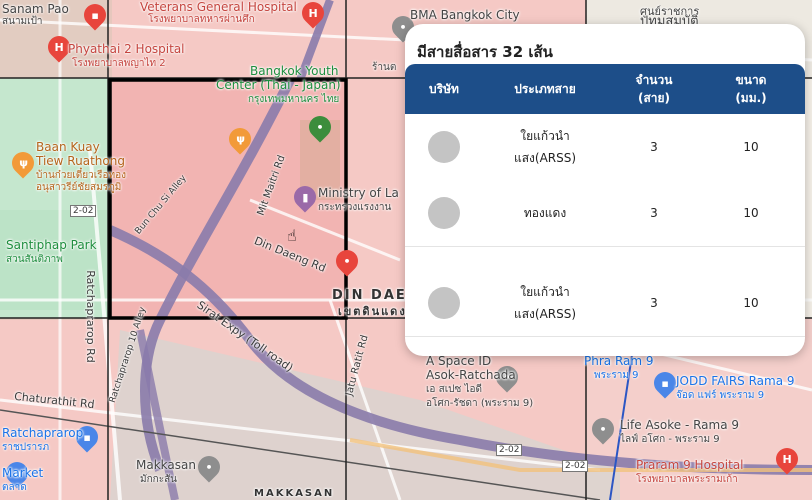 The height and width of the screenshot is (500, 812). Describe the element at coordinates (43, 433) in the screenshot. I see `map-label: Ratchaprarop` at that location.